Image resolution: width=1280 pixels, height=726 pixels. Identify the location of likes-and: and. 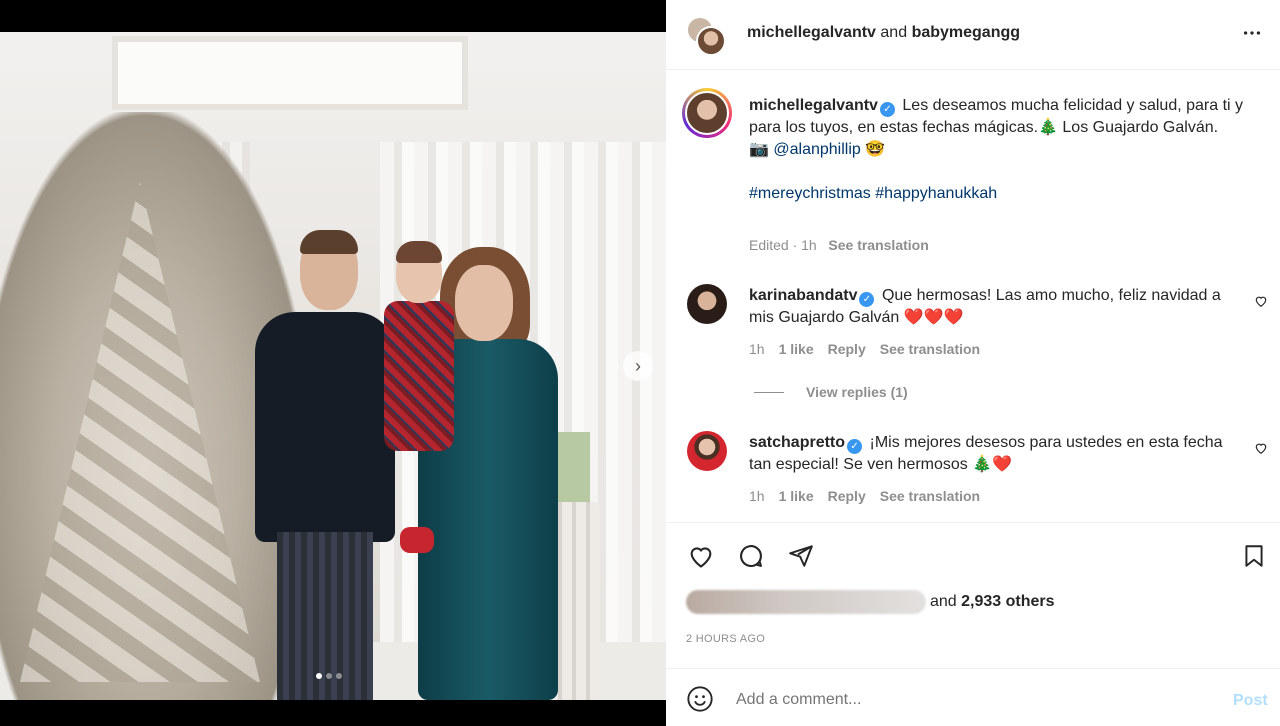
(943, 601).